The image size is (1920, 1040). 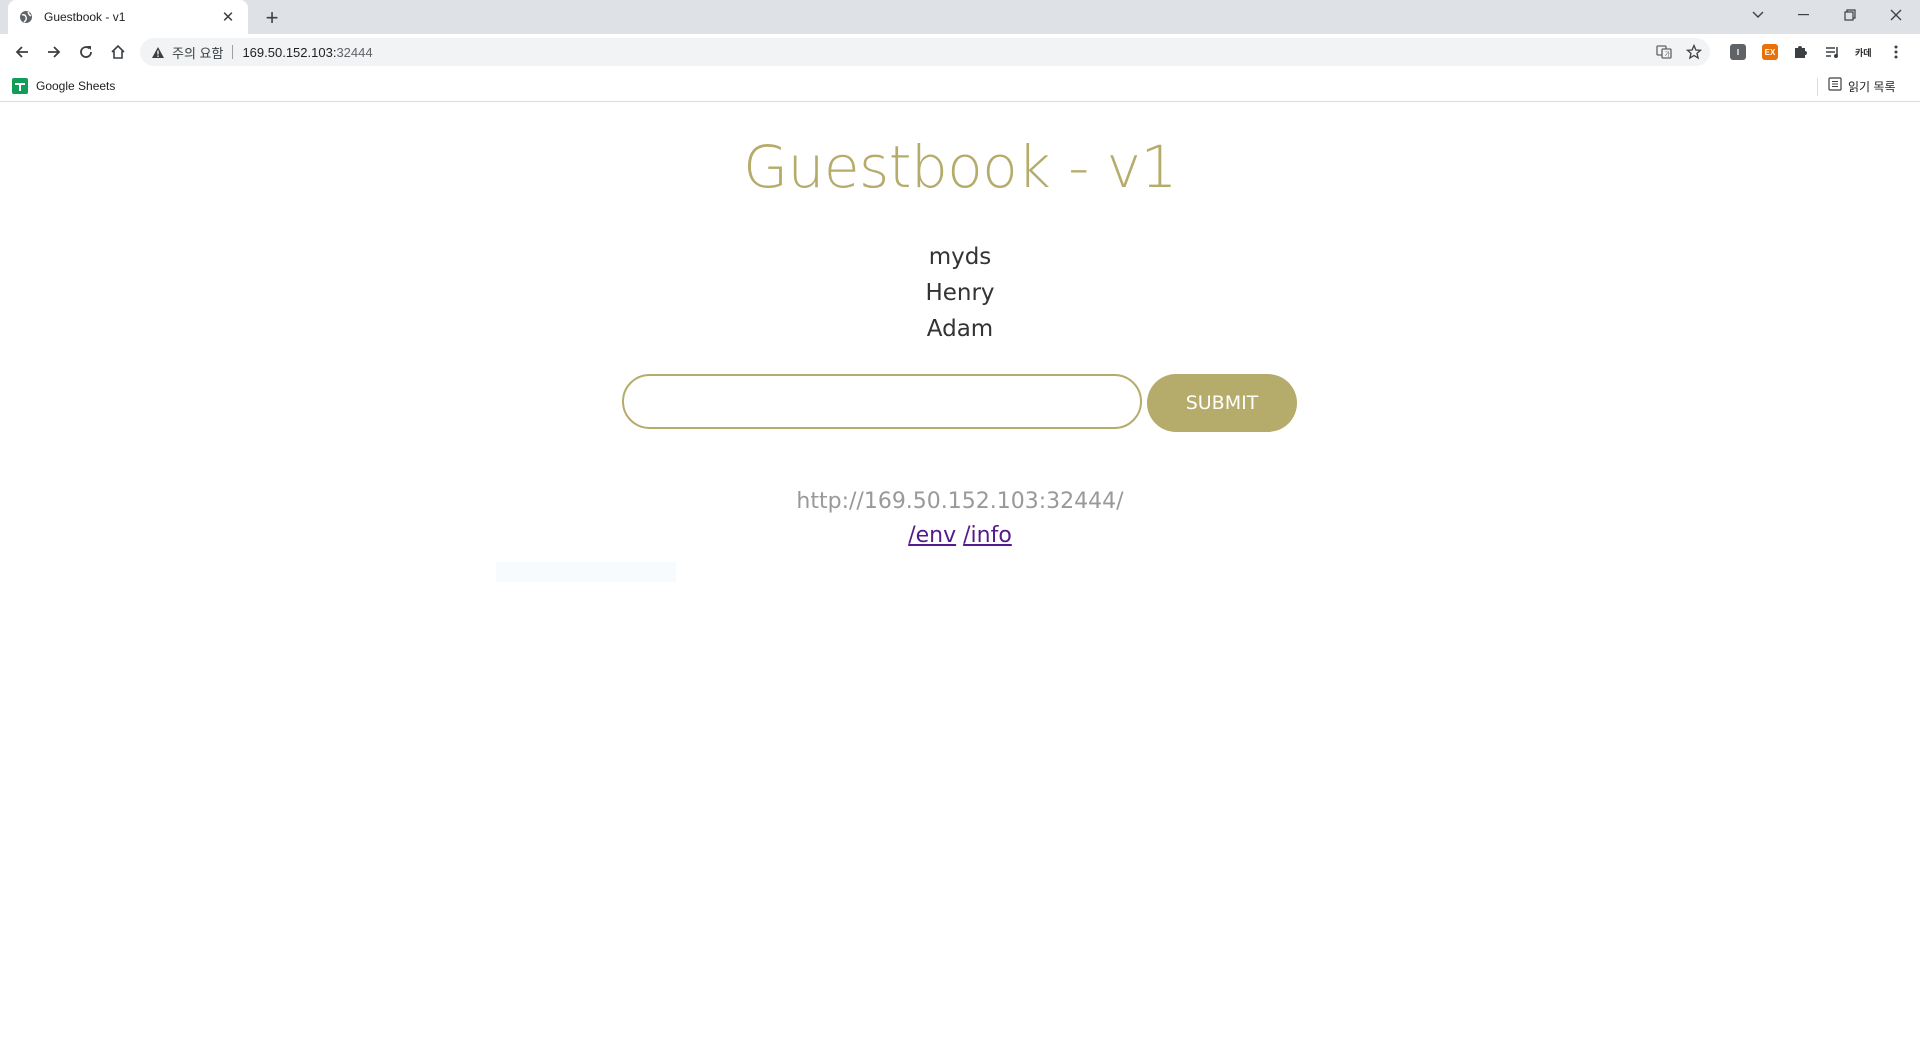 I want to click on security-status-label: 주의 요함, so click(x=197, y=52).